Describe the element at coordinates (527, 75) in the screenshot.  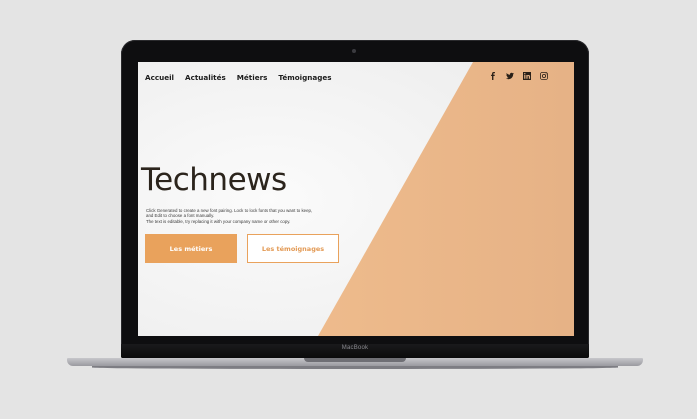
I see `linkedin-icon` at that location.